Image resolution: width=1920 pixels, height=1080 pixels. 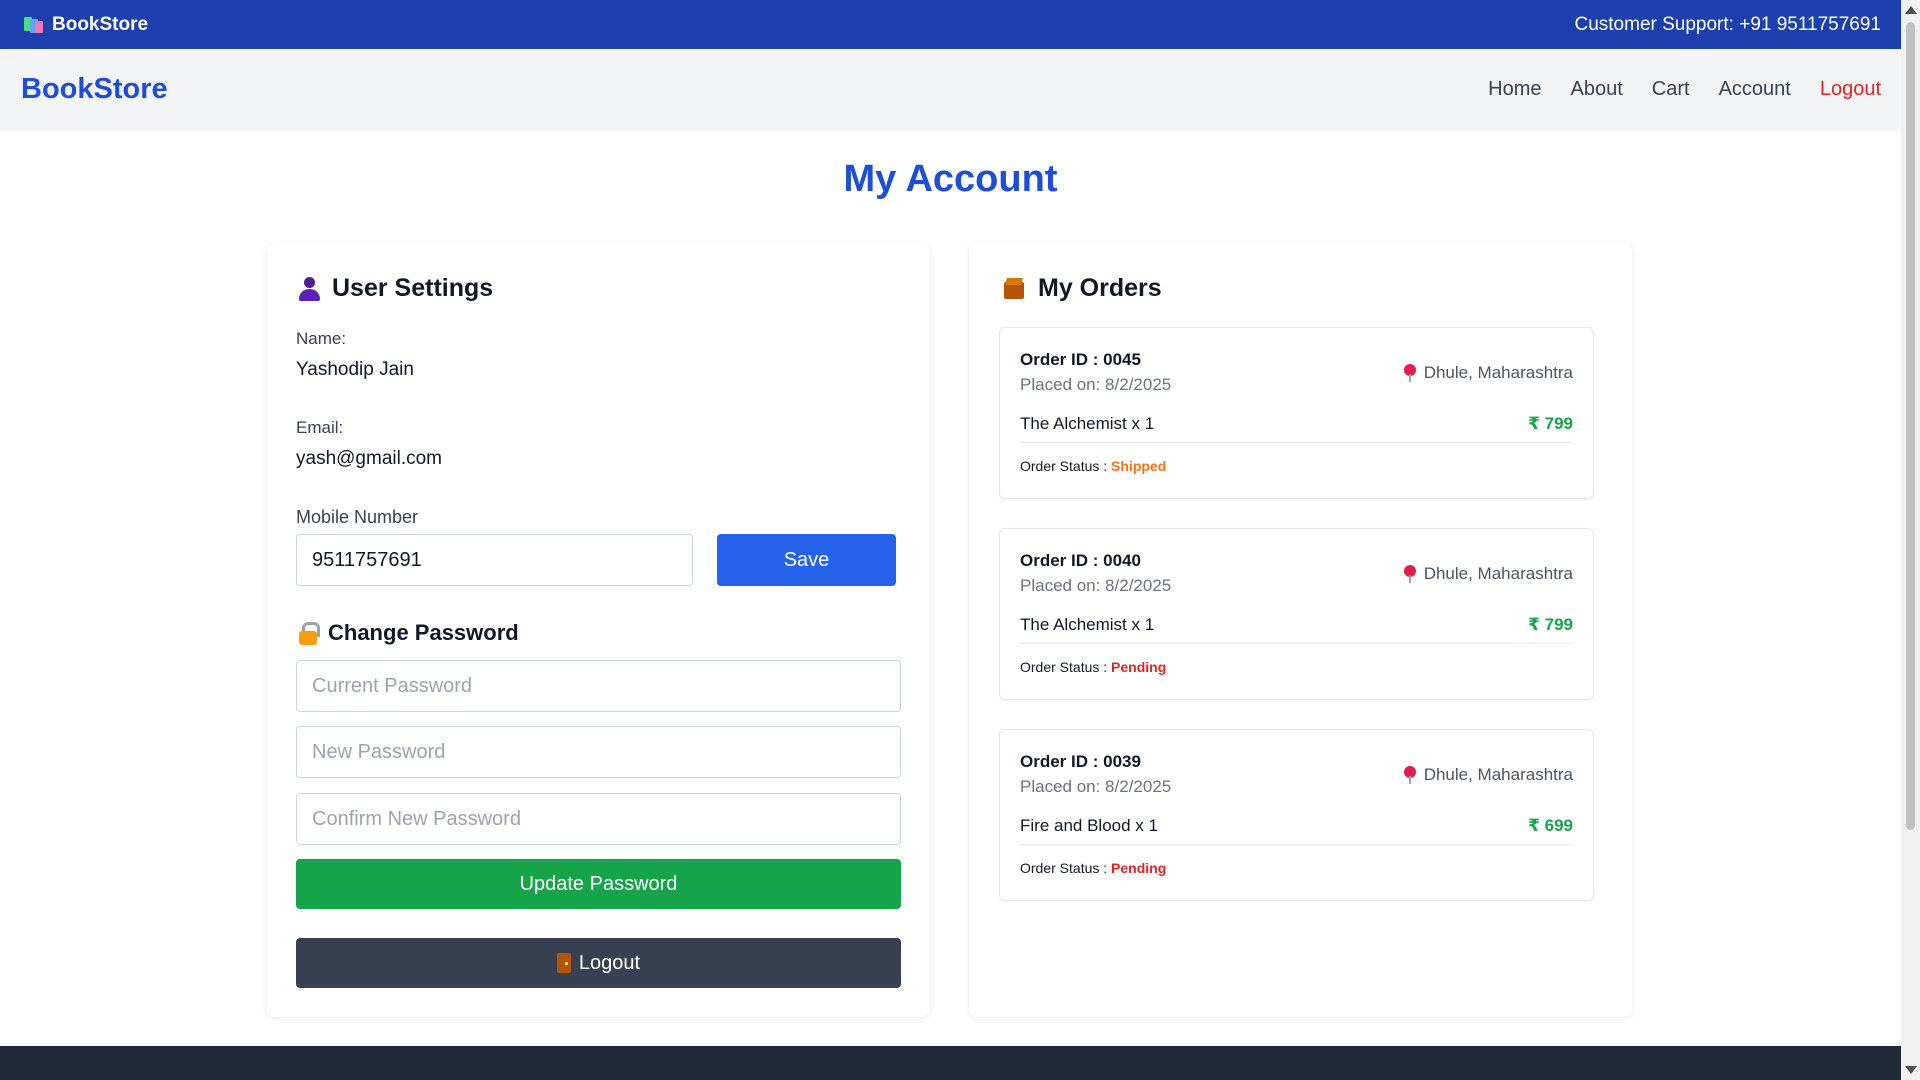 I want to click on nav-logout: Logout, so click(x=1850, y=89).